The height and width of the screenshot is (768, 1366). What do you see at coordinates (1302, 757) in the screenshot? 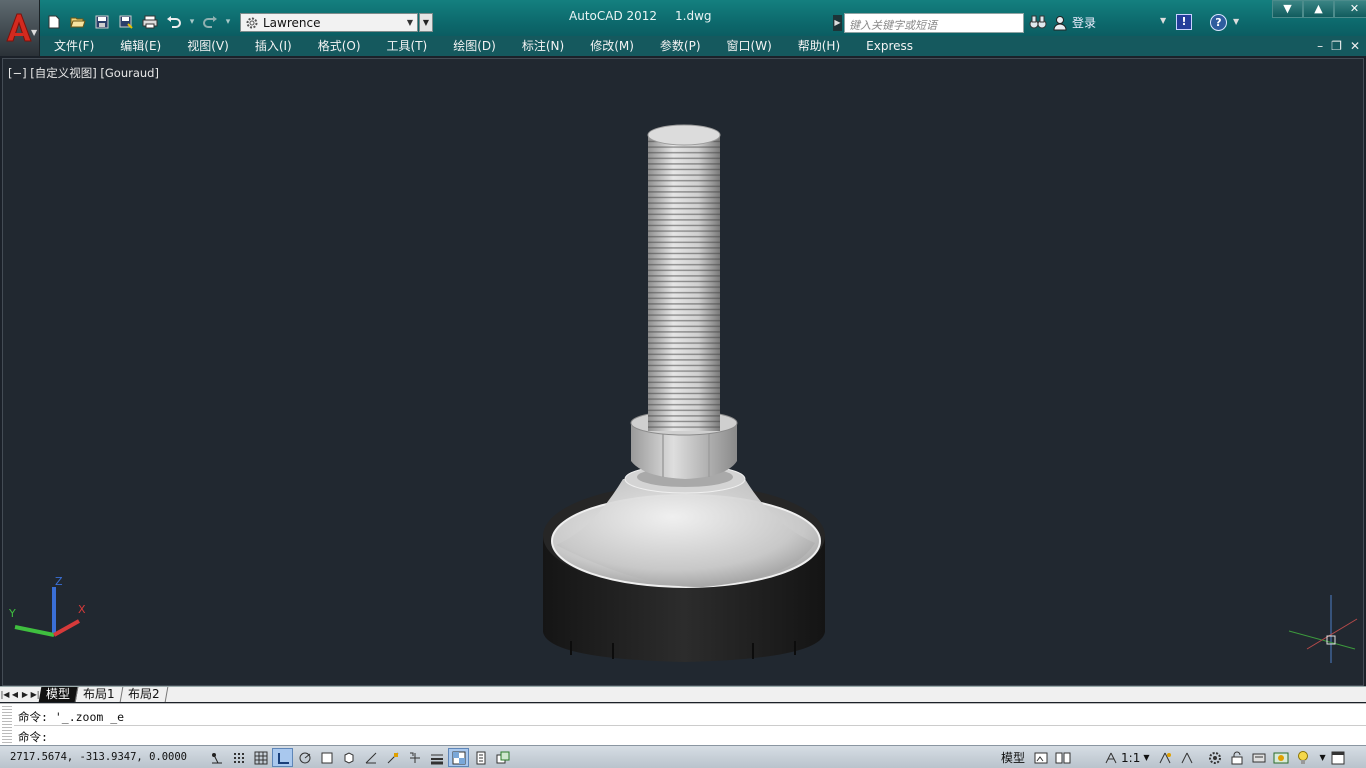
I see `lightbulb-icon` at bounding box center [1302, 757].